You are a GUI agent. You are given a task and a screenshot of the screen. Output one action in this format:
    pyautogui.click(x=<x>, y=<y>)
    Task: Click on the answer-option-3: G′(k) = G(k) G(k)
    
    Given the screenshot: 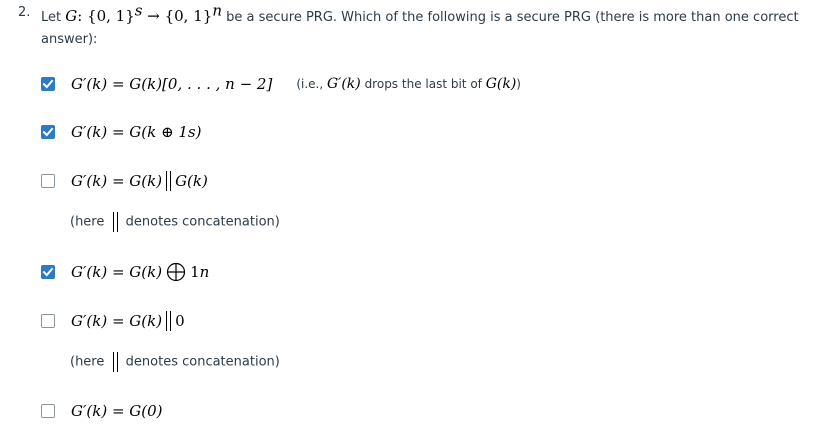 What is the action you would take?
    pyautogui.click(x=124, y=181)
    